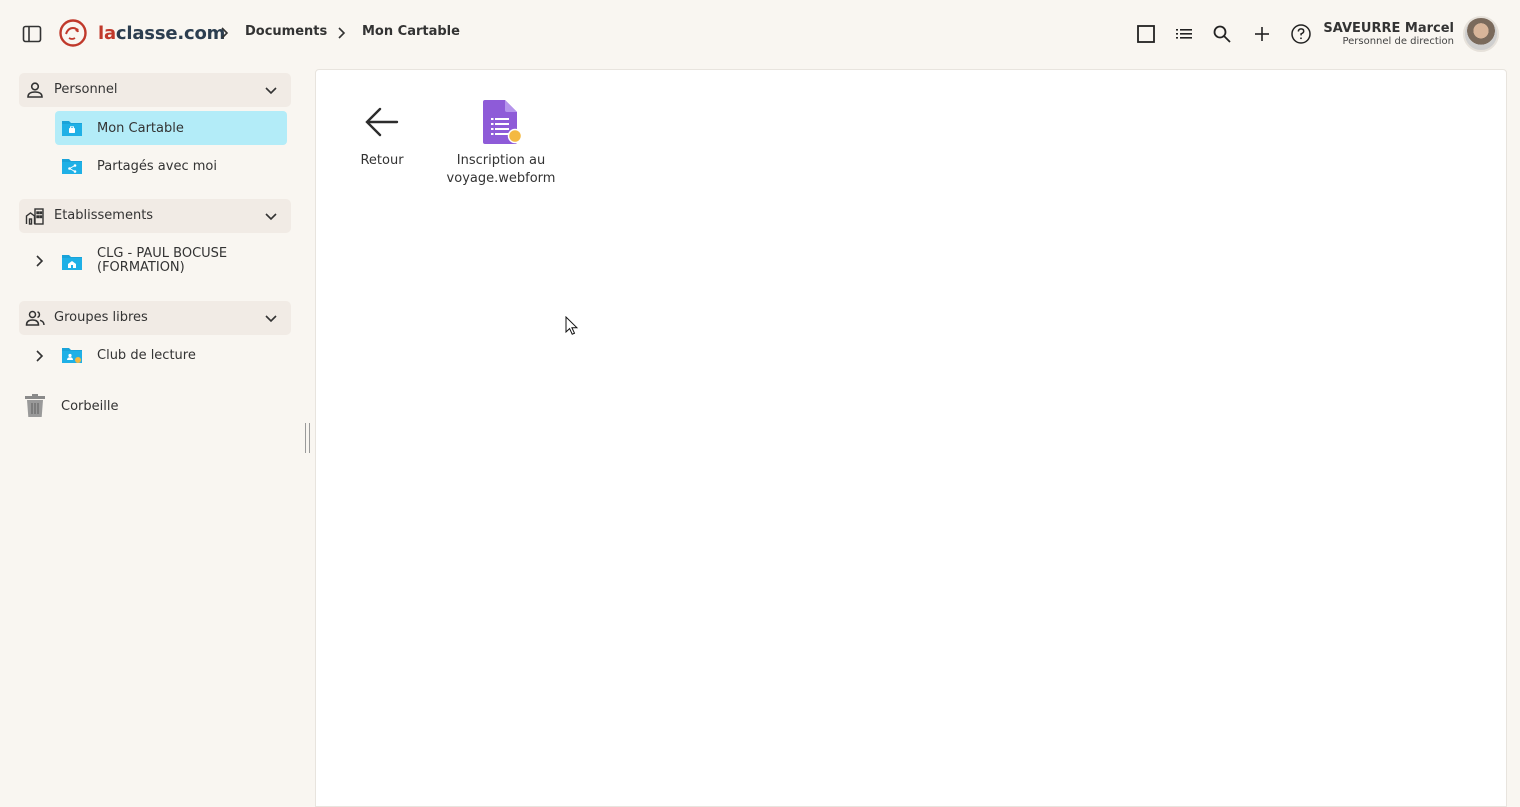 This screenshot has width=1520, height=807. I want to click on folder-briefcase-icon, so click(72, 128).